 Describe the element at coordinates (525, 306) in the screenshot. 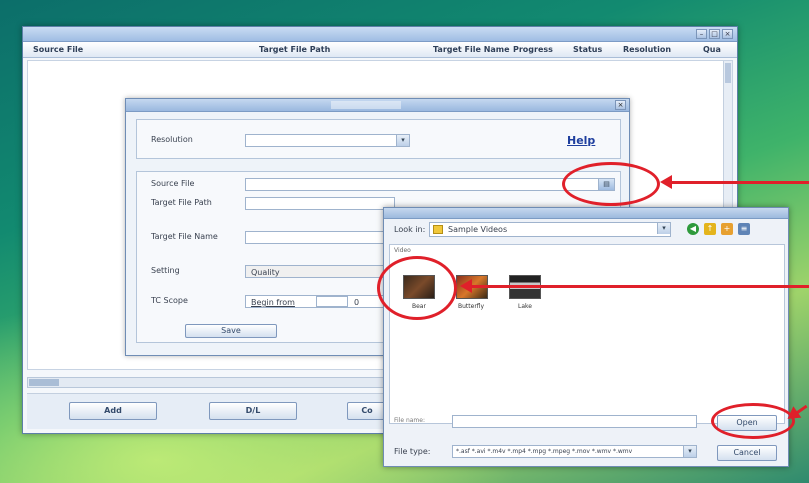

I see `file-name-lake: Lake` at that location.